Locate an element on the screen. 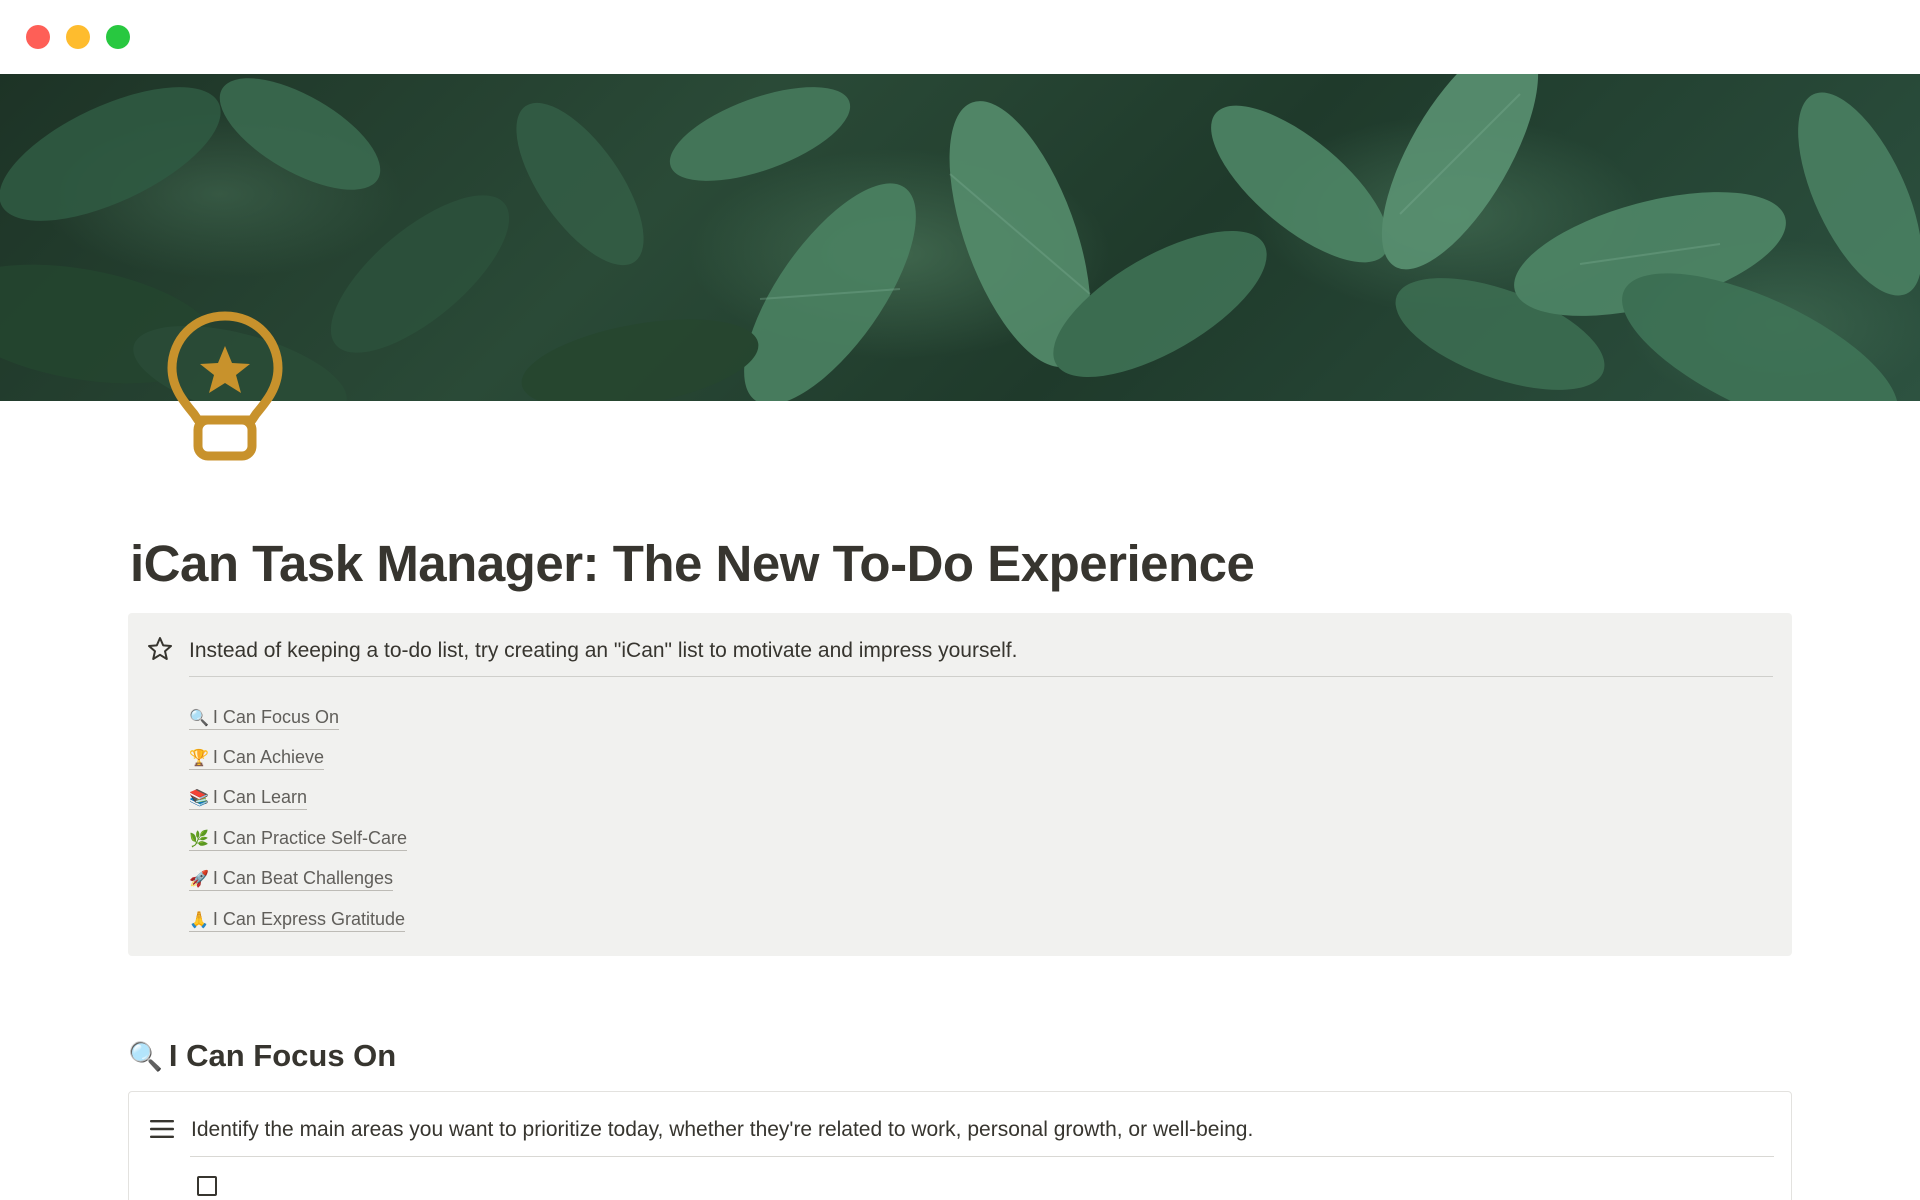 This screenshot has height=1200, width=1920. toc-link-label: I Can Focus On is located at coordinates (275, 716).